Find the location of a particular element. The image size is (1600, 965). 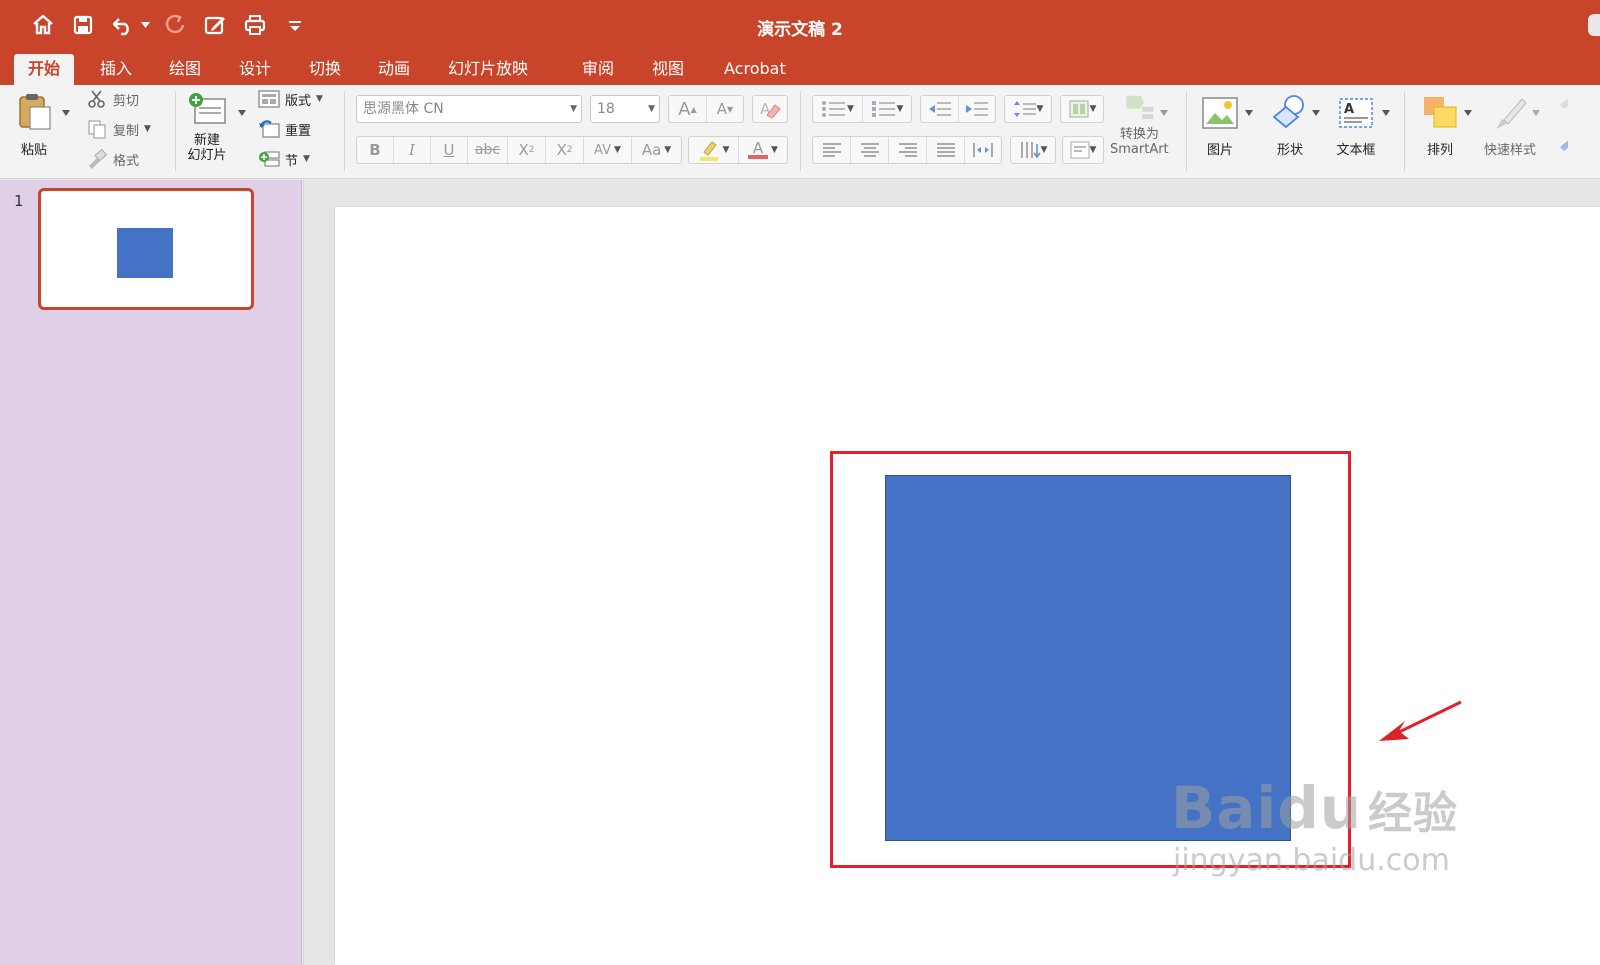

textbox-dropdown is located at coordinates (1386, 113).